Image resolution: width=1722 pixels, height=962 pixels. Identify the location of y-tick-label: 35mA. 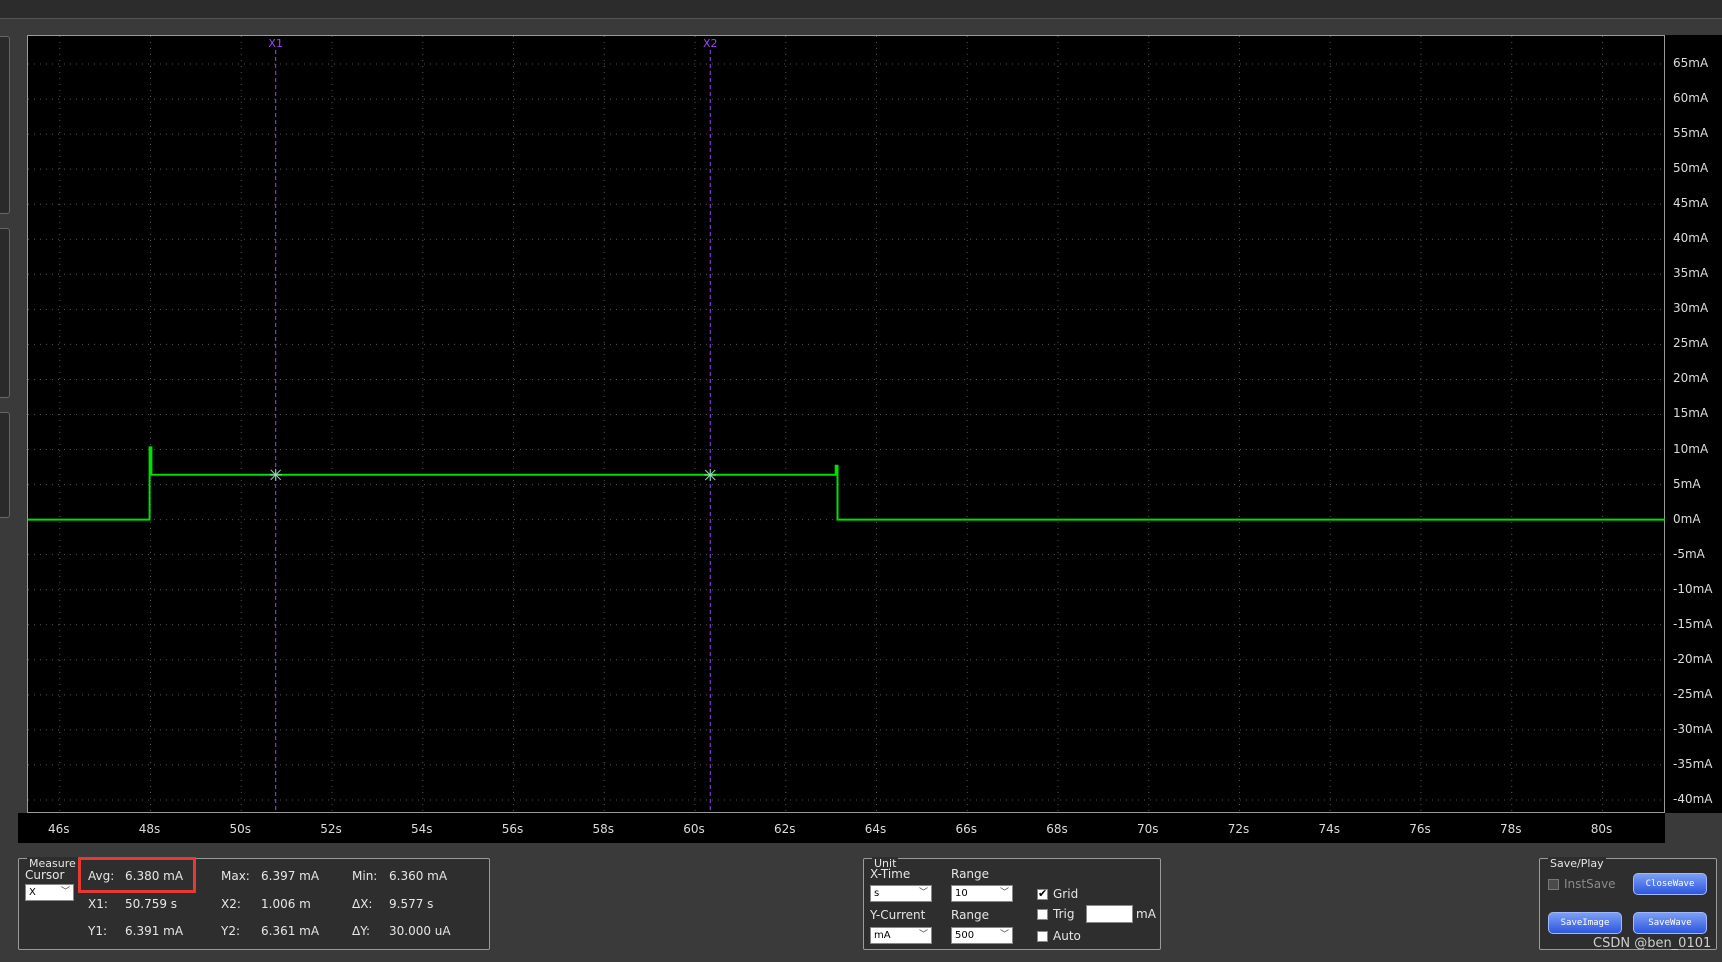
(1691, 273).